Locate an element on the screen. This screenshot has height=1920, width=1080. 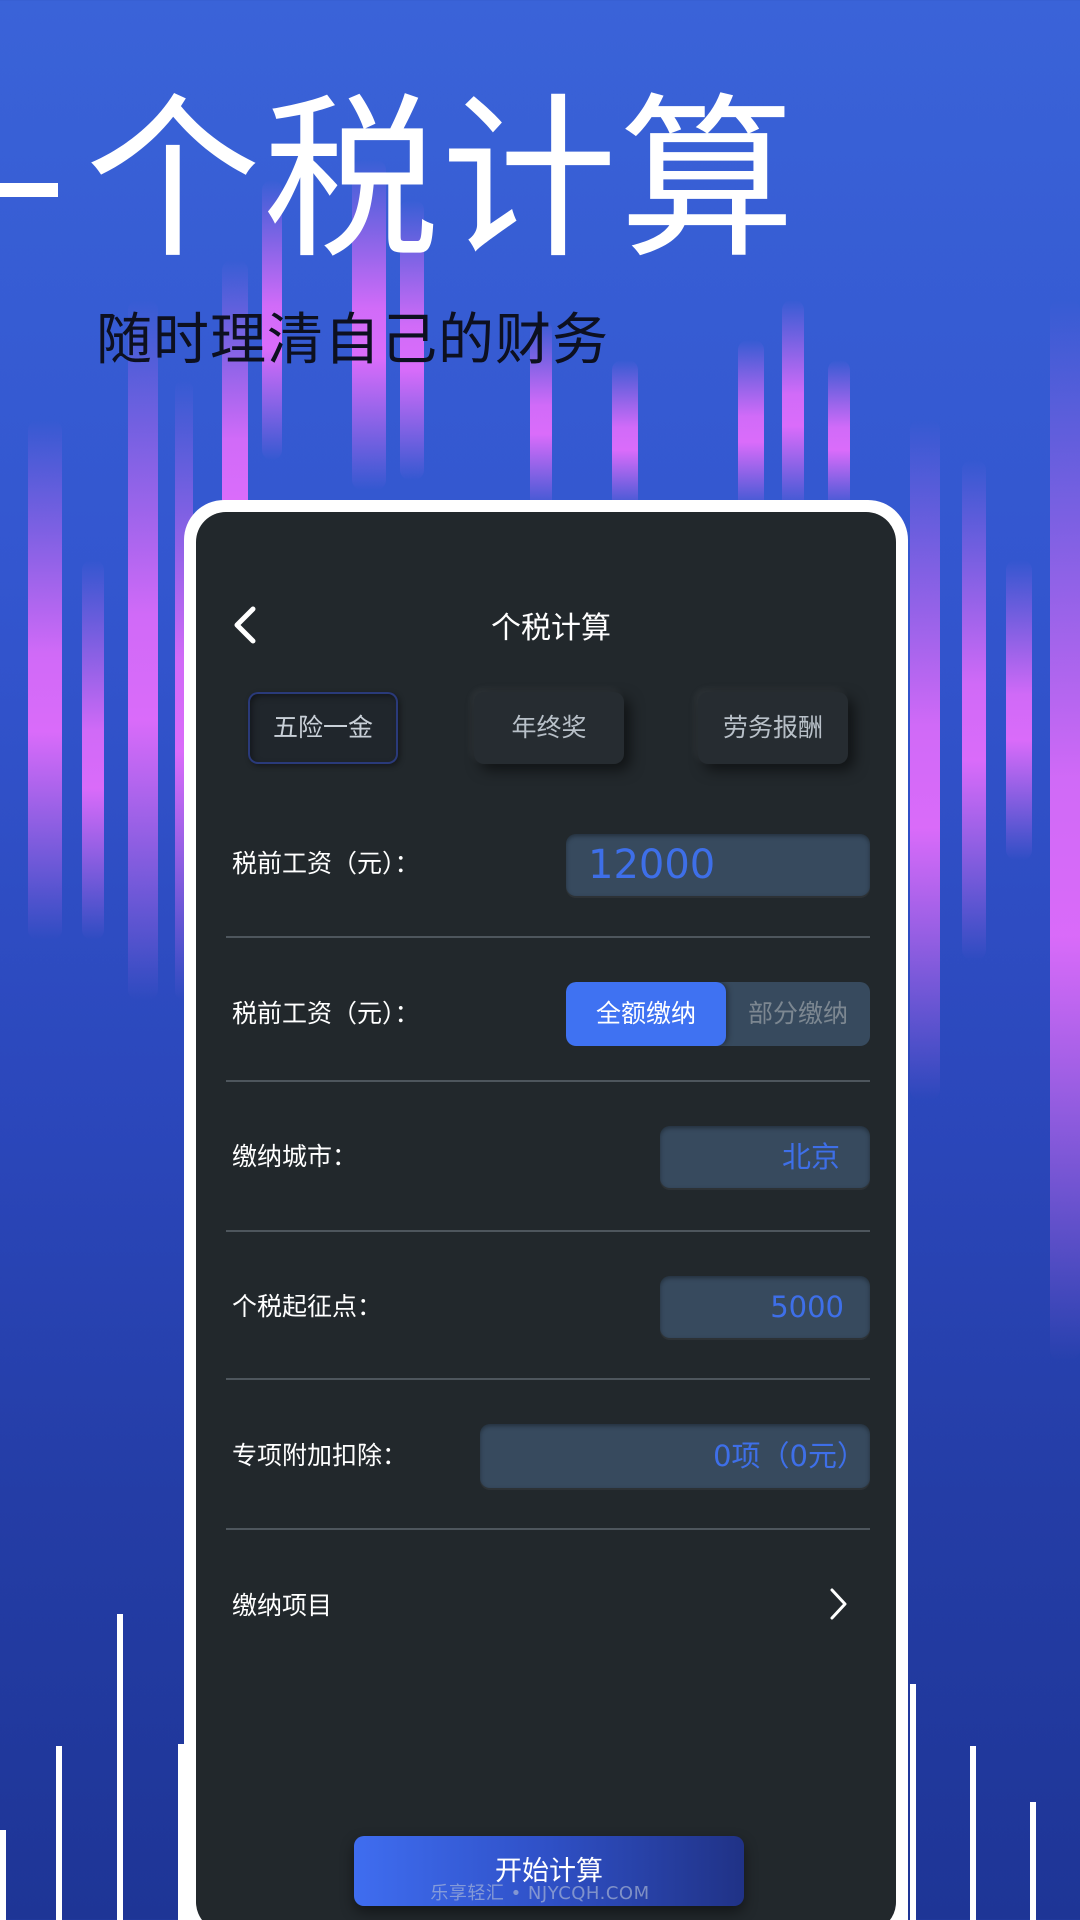
payment-items-label: 缴纳项目 is located at coordinates (282, 1606).